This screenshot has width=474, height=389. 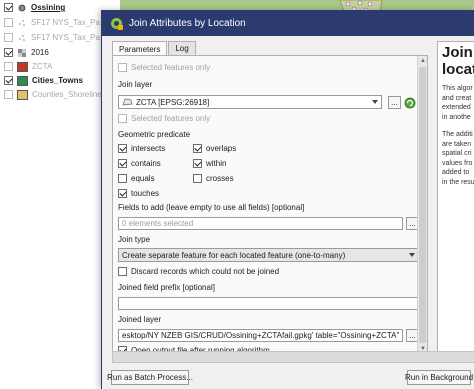 What do you see at coordinates (164, 67) in the screenshot?
I see `selected-features-only-checkbox-1: Selected features only` at bounding box center [164, 67].